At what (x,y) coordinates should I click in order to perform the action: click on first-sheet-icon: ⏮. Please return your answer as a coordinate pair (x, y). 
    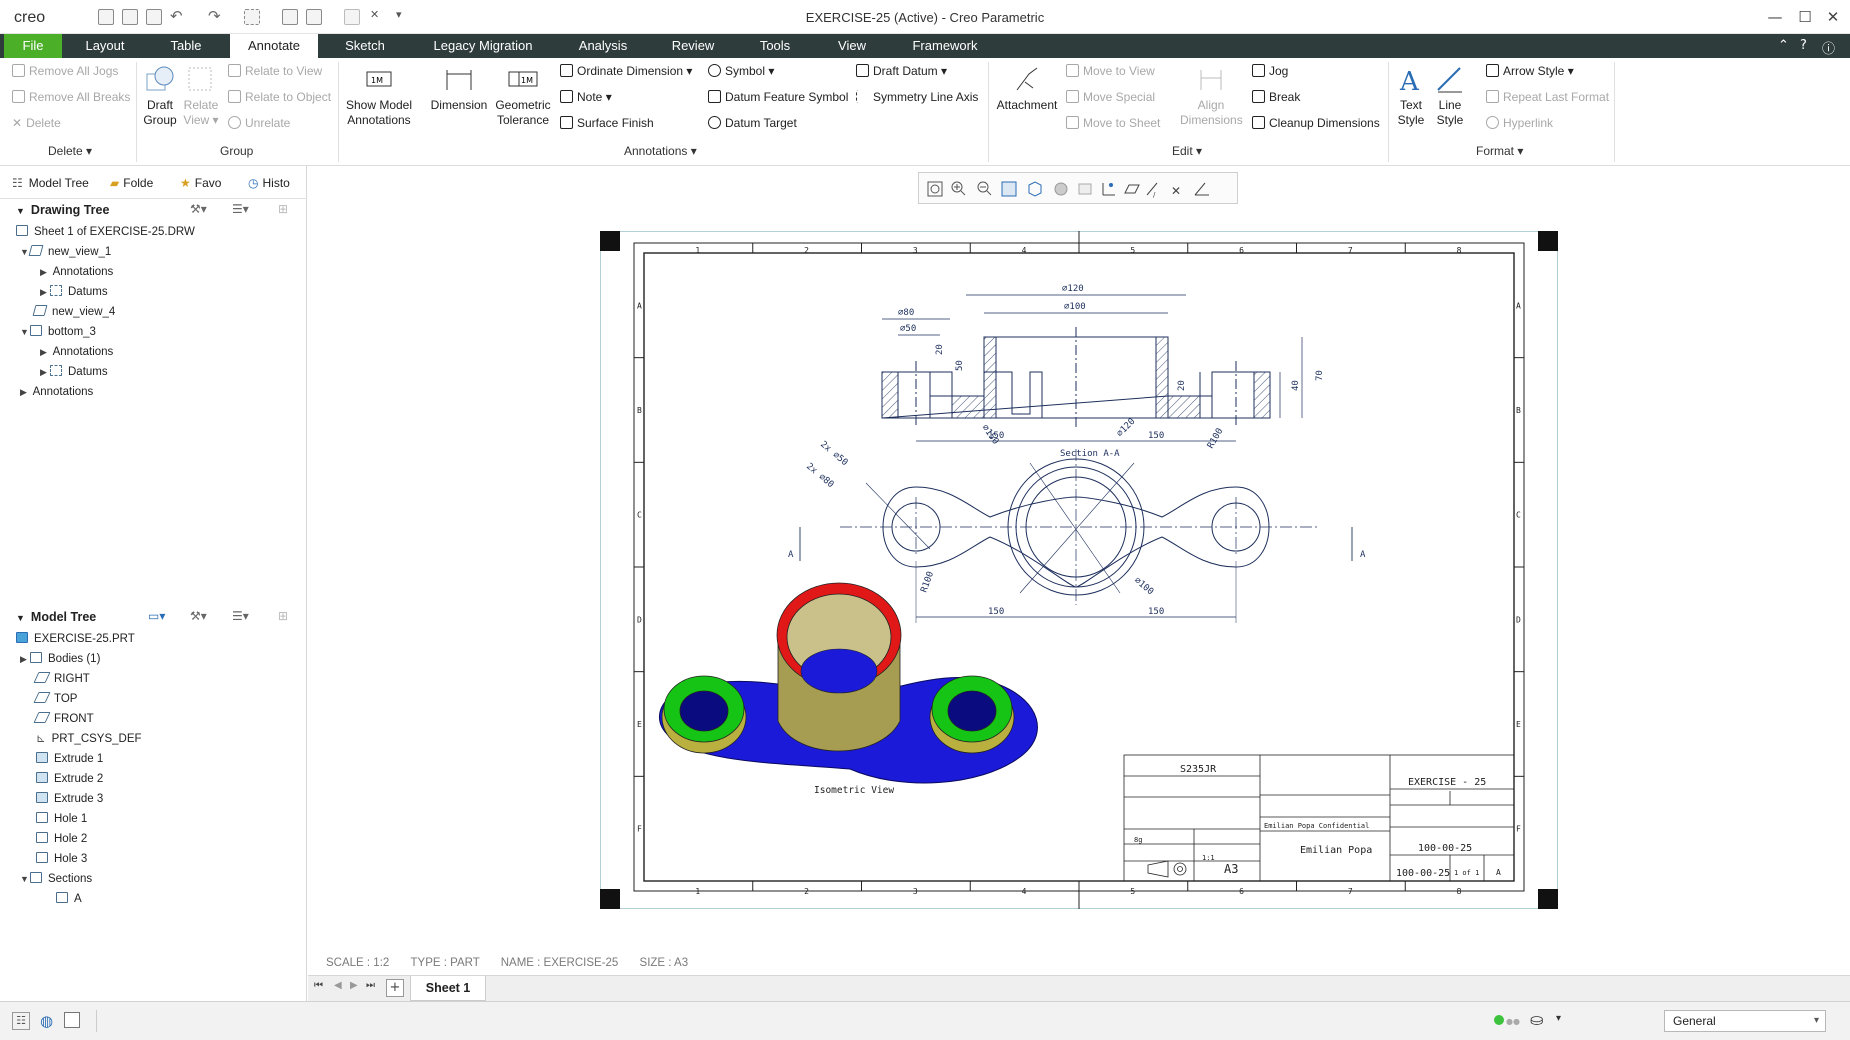
    Looking at the image, I should click on (318, 985).